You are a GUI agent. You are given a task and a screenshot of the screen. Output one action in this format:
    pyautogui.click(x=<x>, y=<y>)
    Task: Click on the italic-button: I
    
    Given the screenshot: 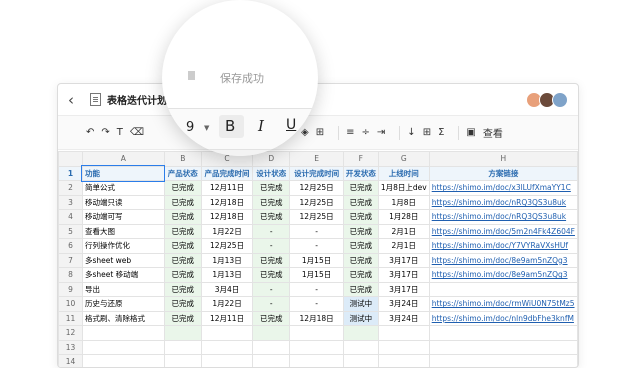 What is the action you would take?
    pyautogui.click(x=261, y=126)
    